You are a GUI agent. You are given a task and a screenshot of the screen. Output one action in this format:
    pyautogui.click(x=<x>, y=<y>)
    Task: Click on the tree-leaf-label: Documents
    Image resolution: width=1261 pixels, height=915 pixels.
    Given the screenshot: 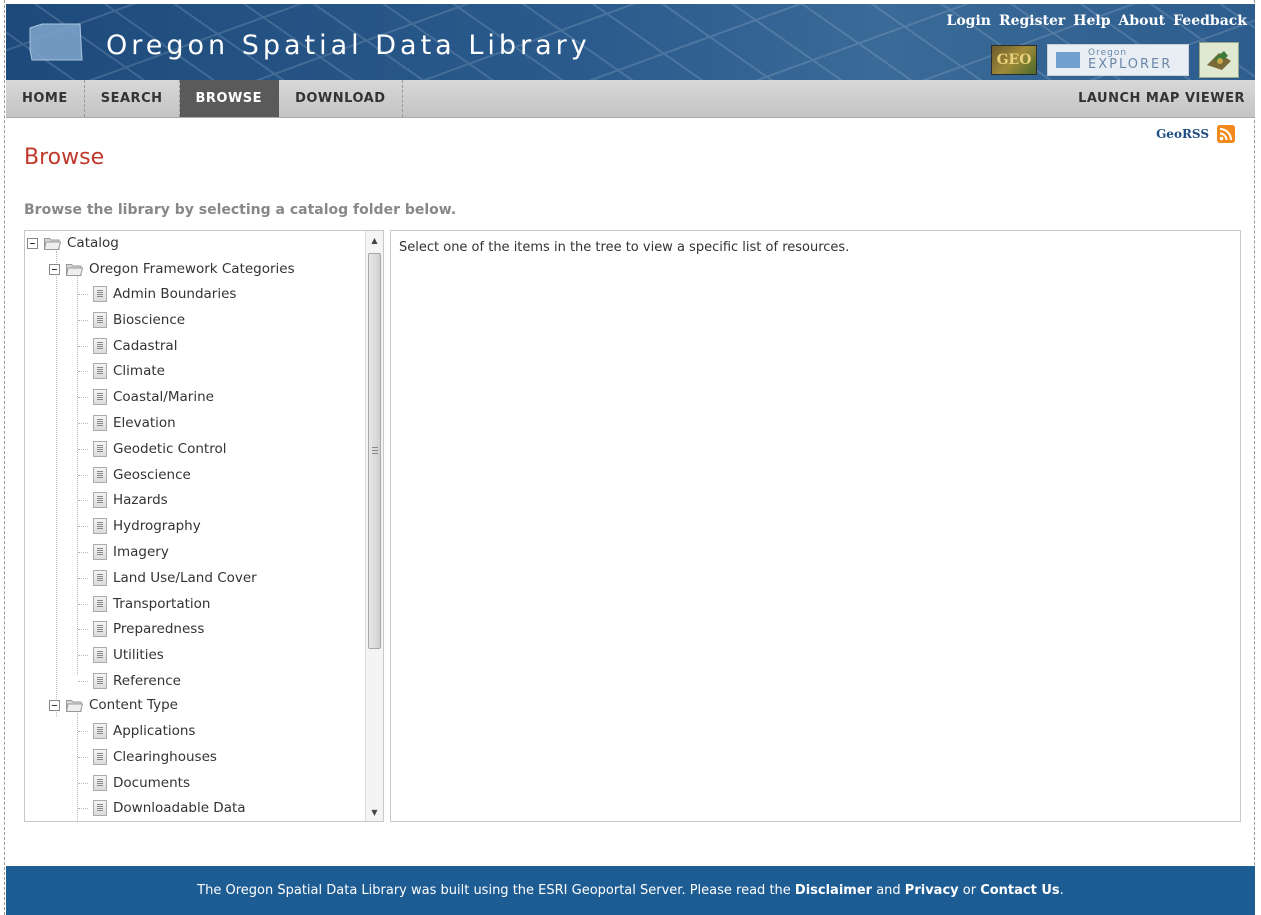 What is the action you would take?
    pyautogui.click(x=151, y=782)
    